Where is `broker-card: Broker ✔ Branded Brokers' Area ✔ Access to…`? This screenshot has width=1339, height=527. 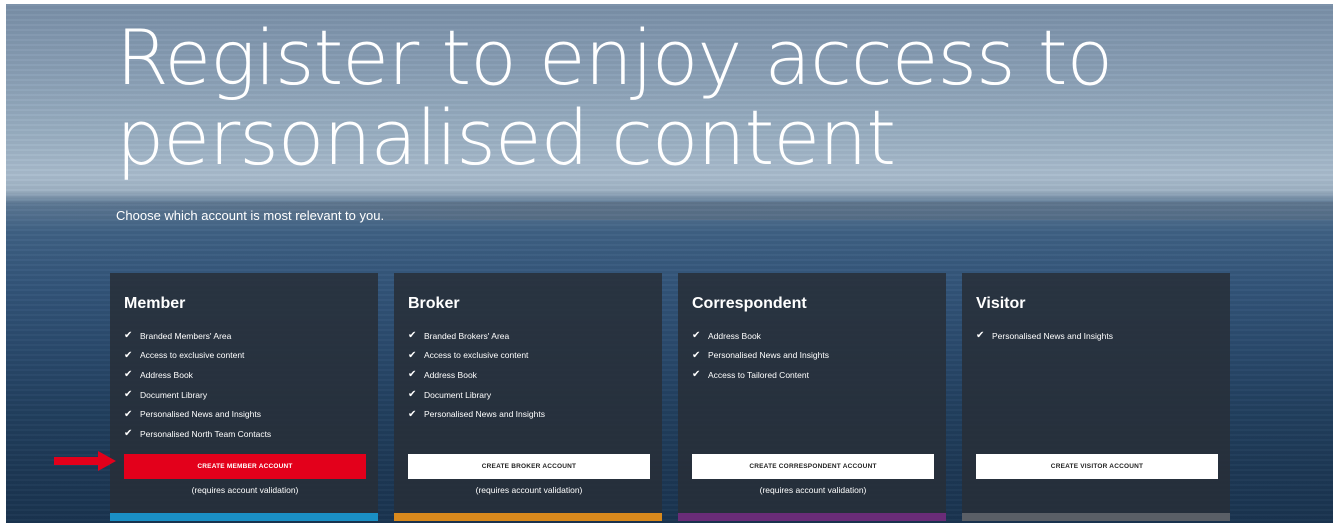 broker-card: Broker ✔ Branded Brokers' Area ✔ Access to… is located at coordinates (528, 397).